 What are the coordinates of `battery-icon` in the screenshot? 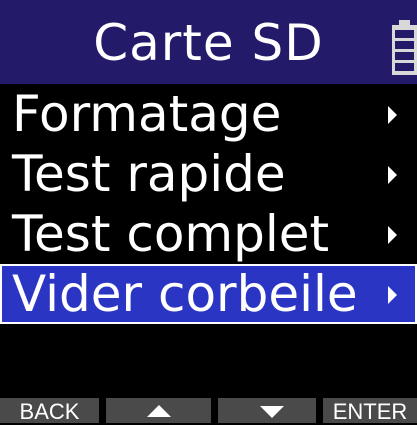 It's located at (404, 47).